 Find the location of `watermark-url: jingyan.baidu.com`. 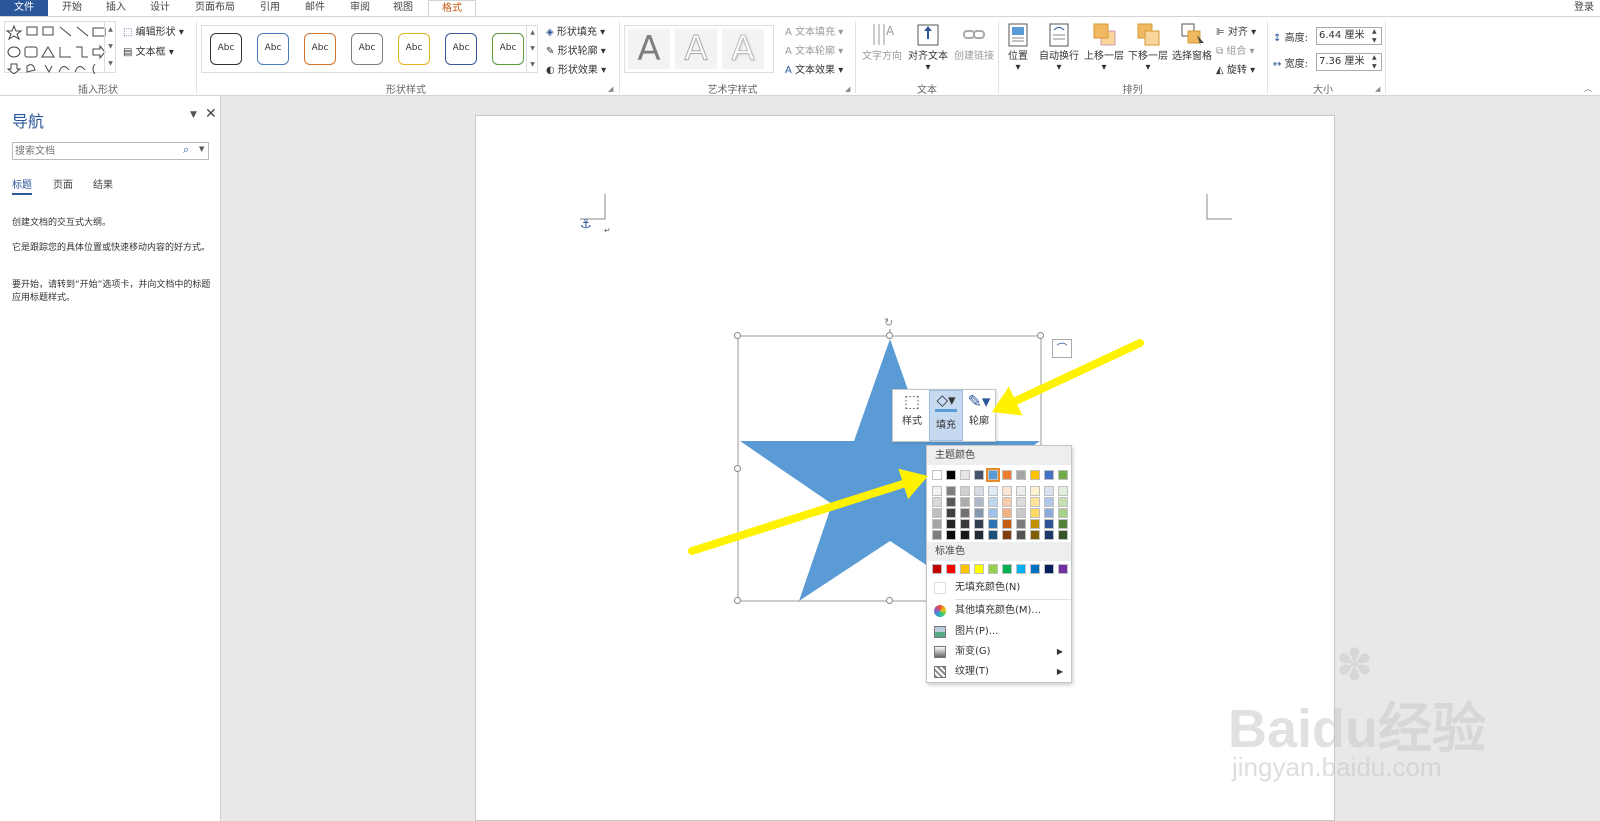

watermark-url: jingyan.baidu.com is located at coordinates (1337, 767).